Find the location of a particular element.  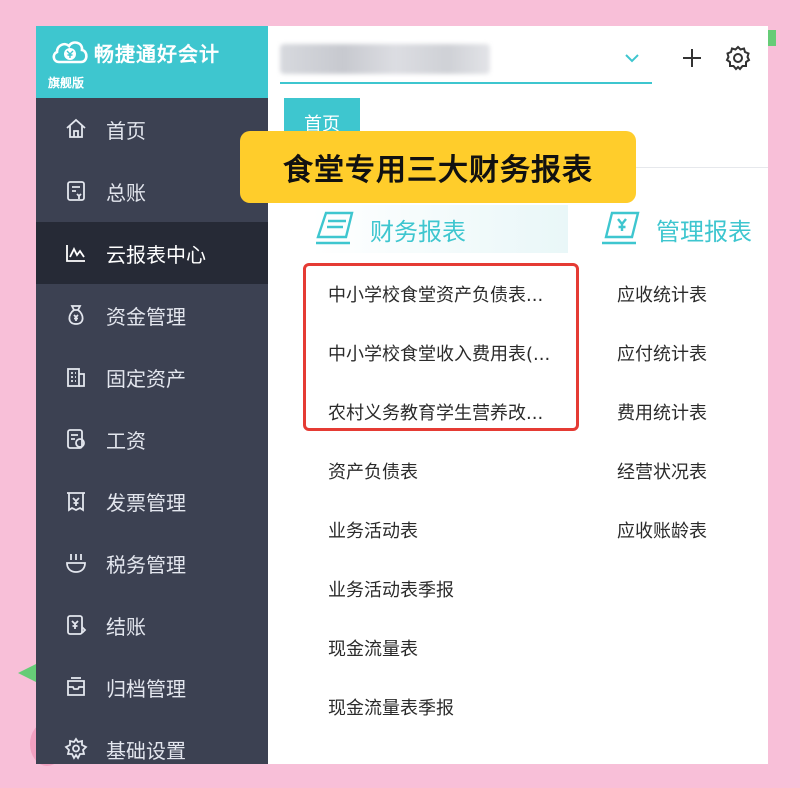

financial-reports-title: 财务报表 is located at coordinates (418, 231).